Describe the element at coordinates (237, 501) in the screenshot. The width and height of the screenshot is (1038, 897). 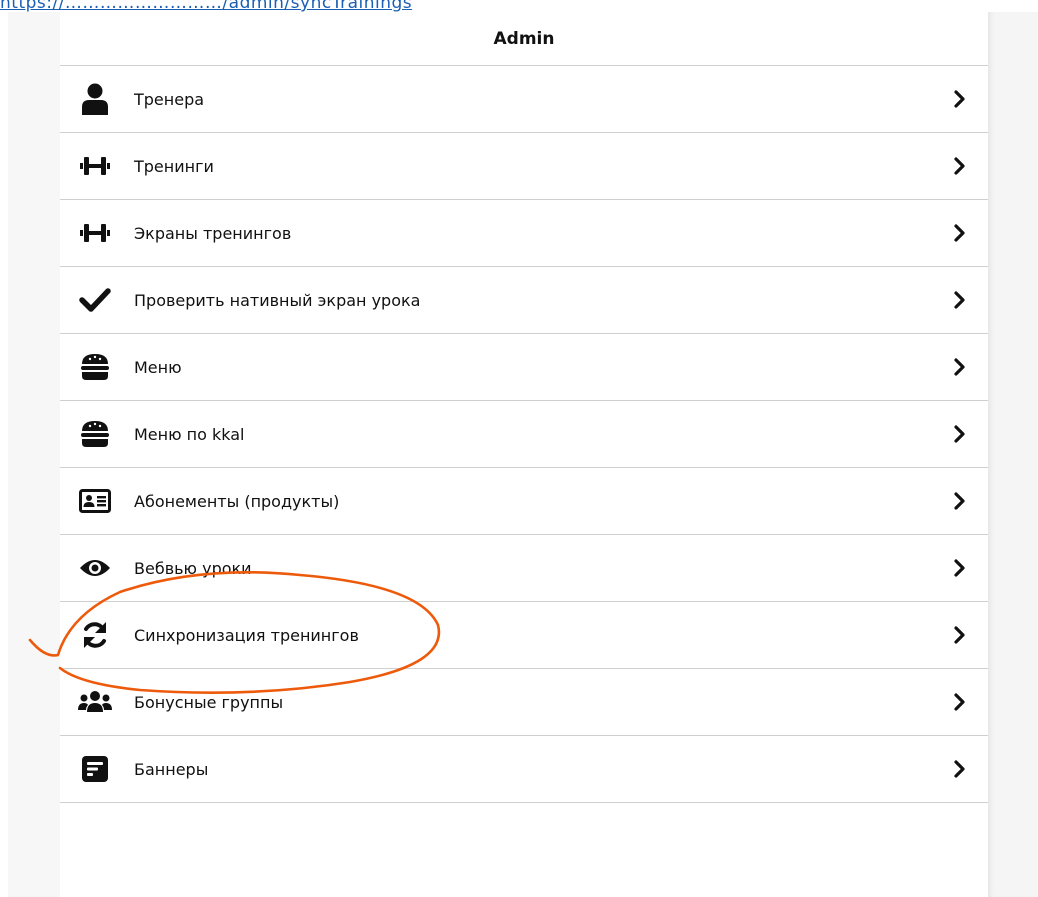
I see `menu-item-label: Абонементы (продукты)` at that location.